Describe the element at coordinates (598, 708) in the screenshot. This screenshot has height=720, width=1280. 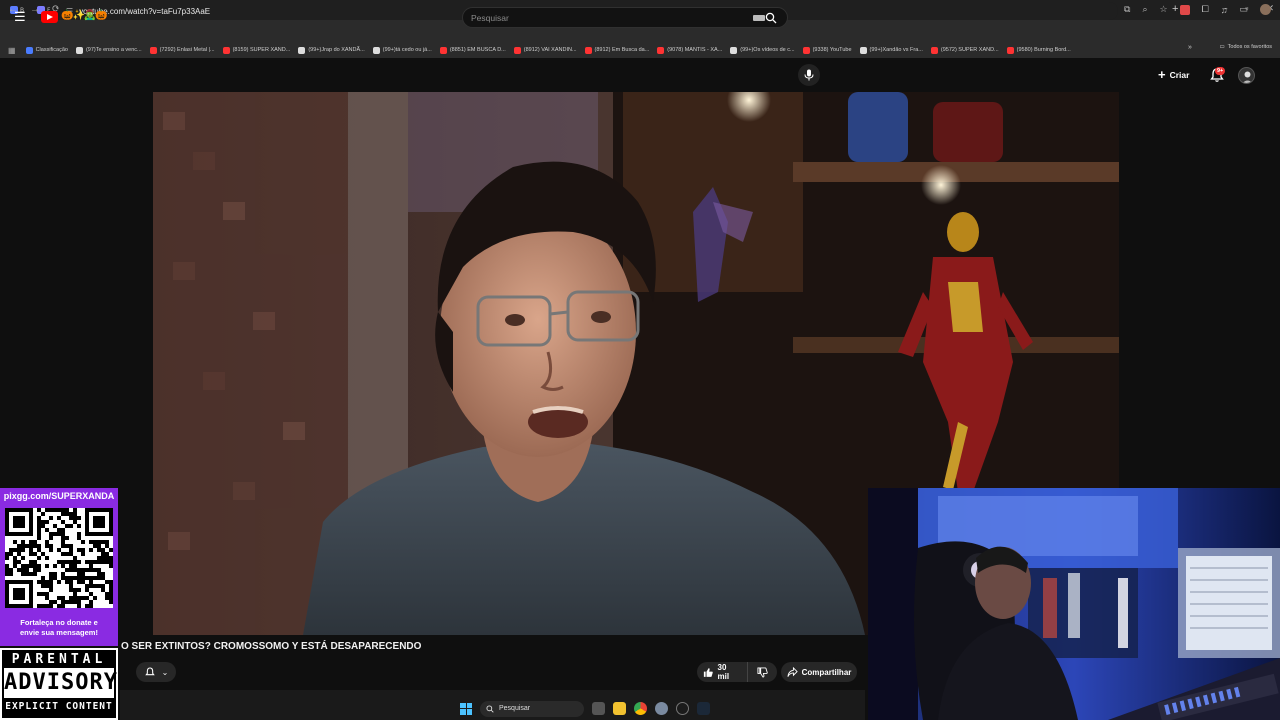
I see `task-view-icon` at that location.